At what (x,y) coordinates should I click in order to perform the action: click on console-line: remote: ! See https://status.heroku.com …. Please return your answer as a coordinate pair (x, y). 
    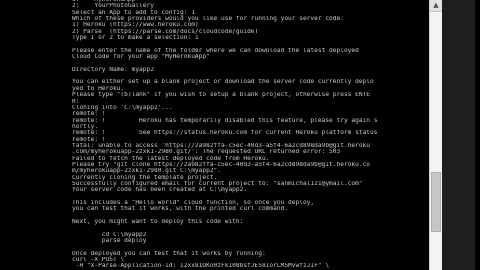
    Looking at the image, I should click on (225, 133).